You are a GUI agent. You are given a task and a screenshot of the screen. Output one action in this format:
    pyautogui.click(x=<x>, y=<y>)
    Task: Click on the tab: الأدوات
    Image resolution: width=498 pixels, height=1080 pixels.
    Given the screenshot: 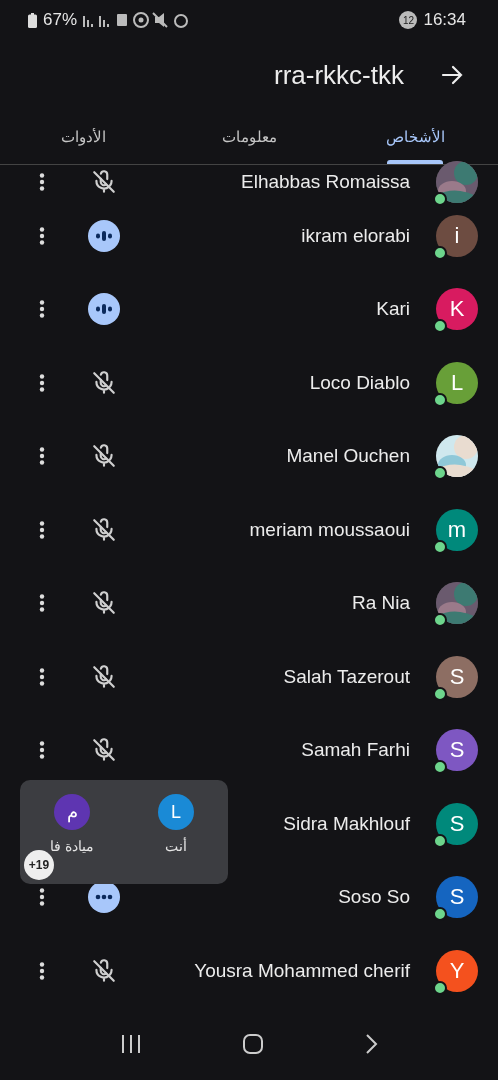 What is the action you would take?
    pyautogui.click(x=83, y=137)
    